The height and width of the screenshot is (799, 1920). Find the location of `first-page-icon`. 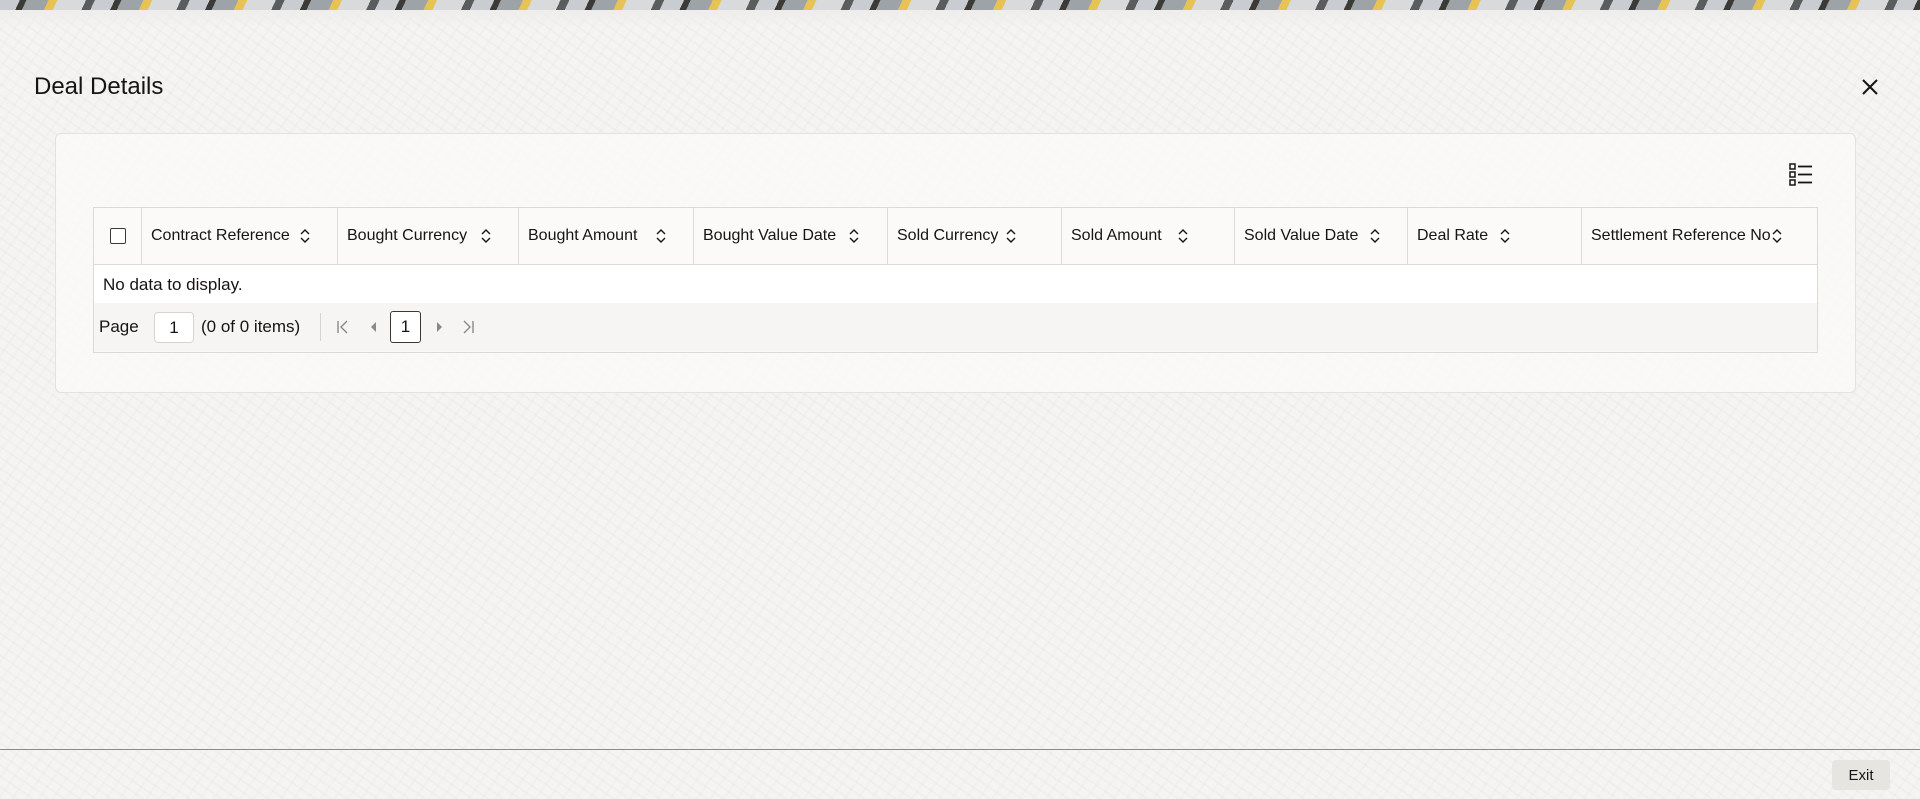

first-page-icon is located at coordinates (343, 327).